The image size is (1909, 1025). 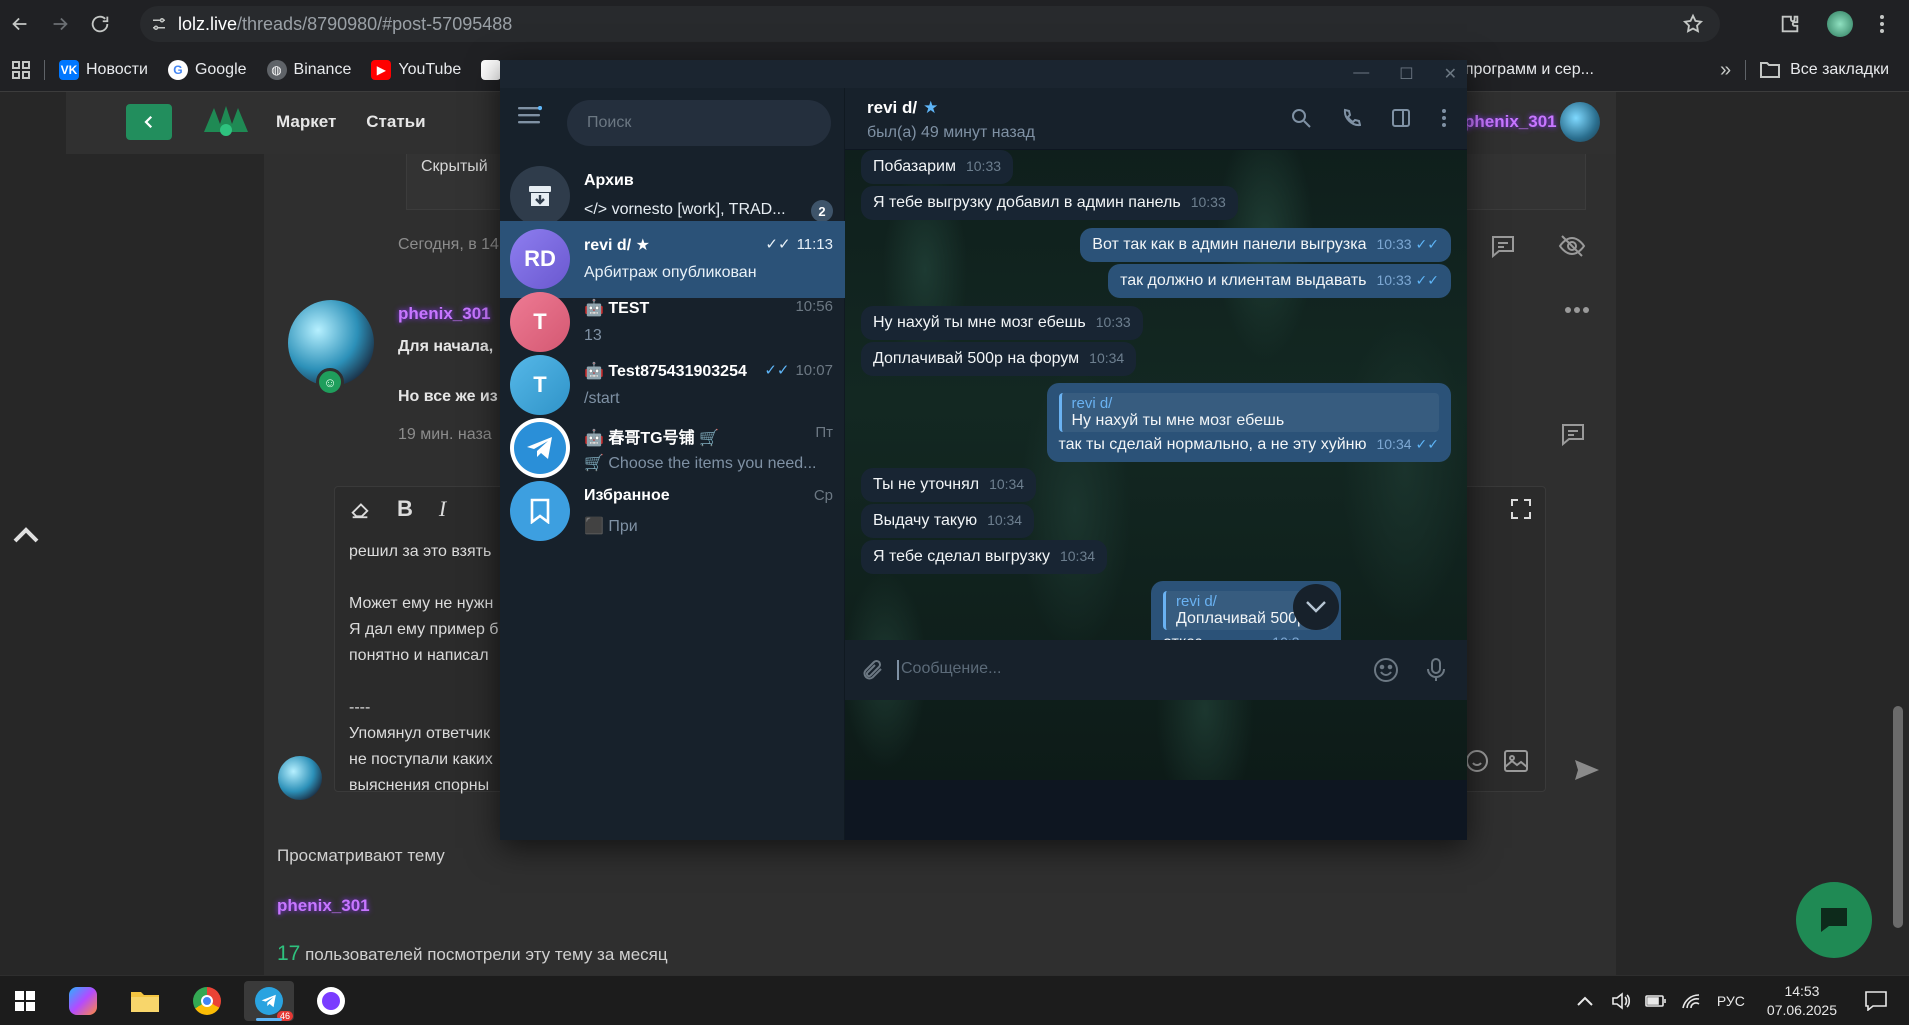 I want to click on battery-icon, so click(x=1656, y=1001).